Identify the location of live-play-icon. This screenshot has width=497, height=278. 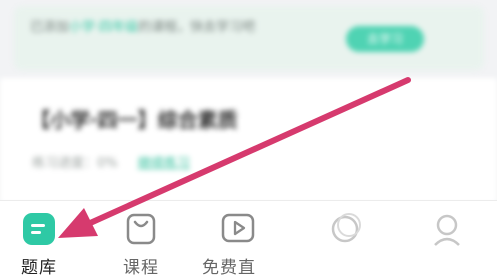
(238, 229).